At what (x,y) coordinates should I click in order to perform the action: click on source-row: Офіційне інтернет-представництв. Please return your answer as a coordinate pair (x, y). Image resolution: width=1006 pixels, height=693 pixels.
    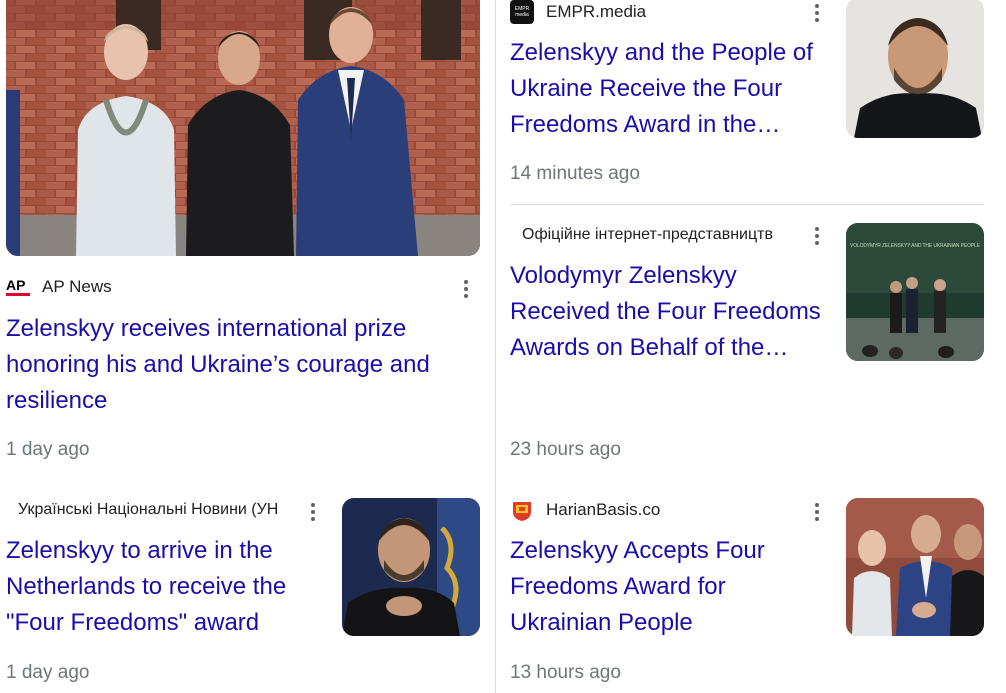
    Looking at the image, I should click on (664, 235).